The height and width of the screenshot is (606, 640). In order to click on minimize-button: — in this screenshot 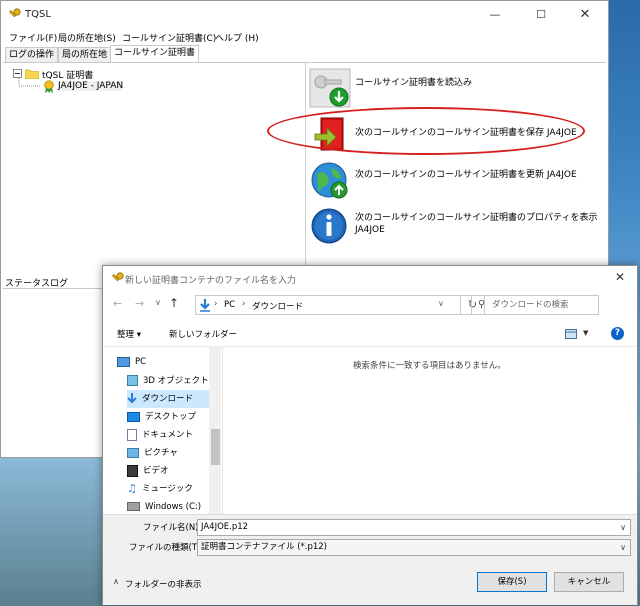, I will do `click(495, 15)`.